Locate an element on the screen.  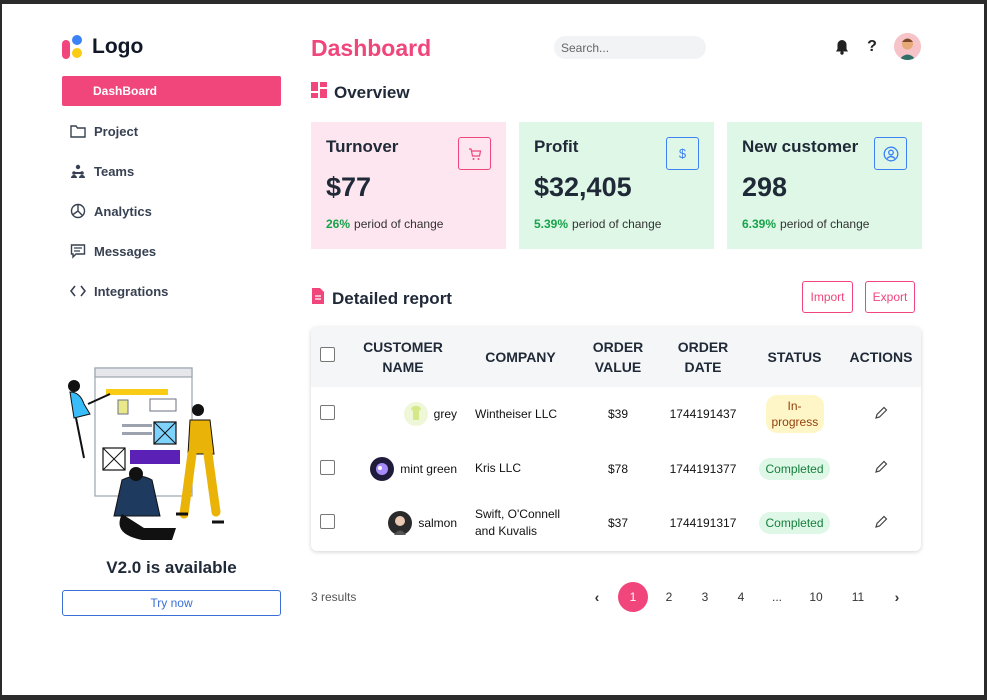
status-badge: In-progress is located at coordinates (794, 414).